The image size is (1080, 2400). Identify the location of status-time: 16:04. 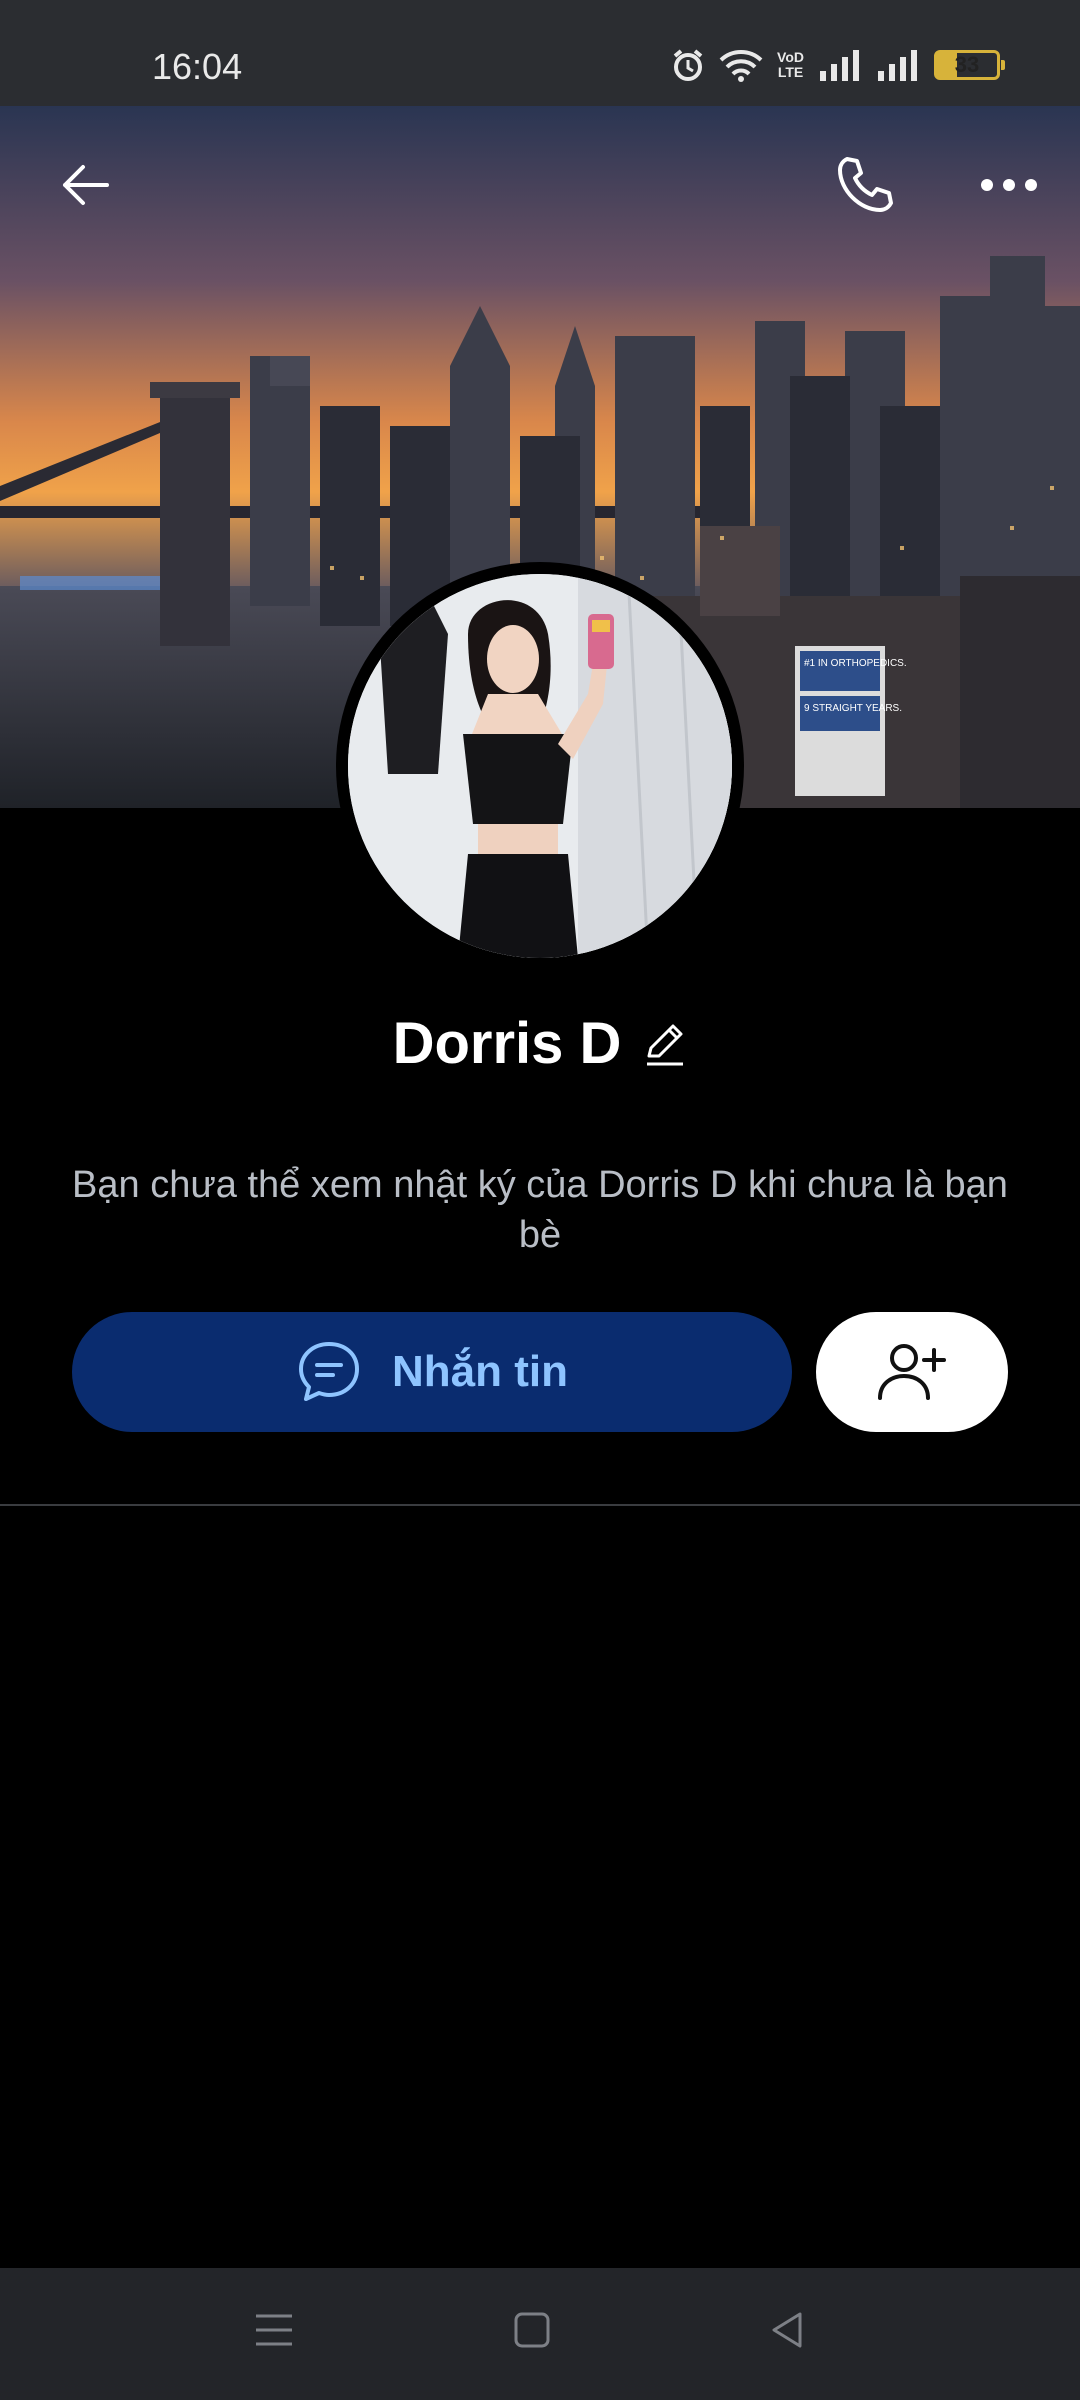
(197, 66).